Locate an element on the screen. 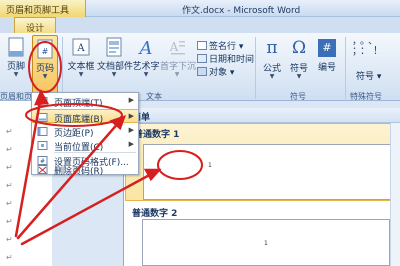 This screenshot has height=266, width=400. ribbon-tab-row: 设计 is located at coordinates (200, 25).